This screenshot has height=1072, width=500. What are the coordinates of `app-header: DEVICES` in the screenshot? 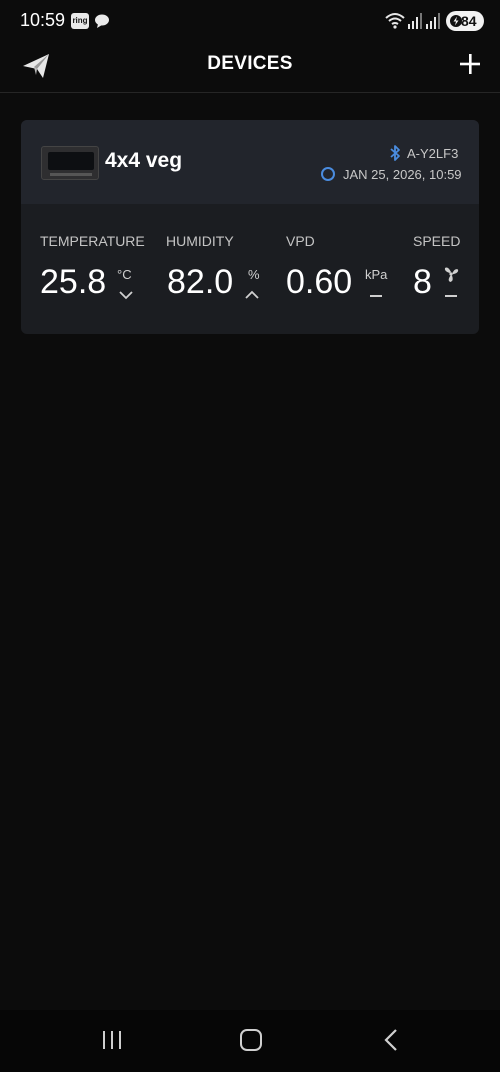 It's located at (250, 68).